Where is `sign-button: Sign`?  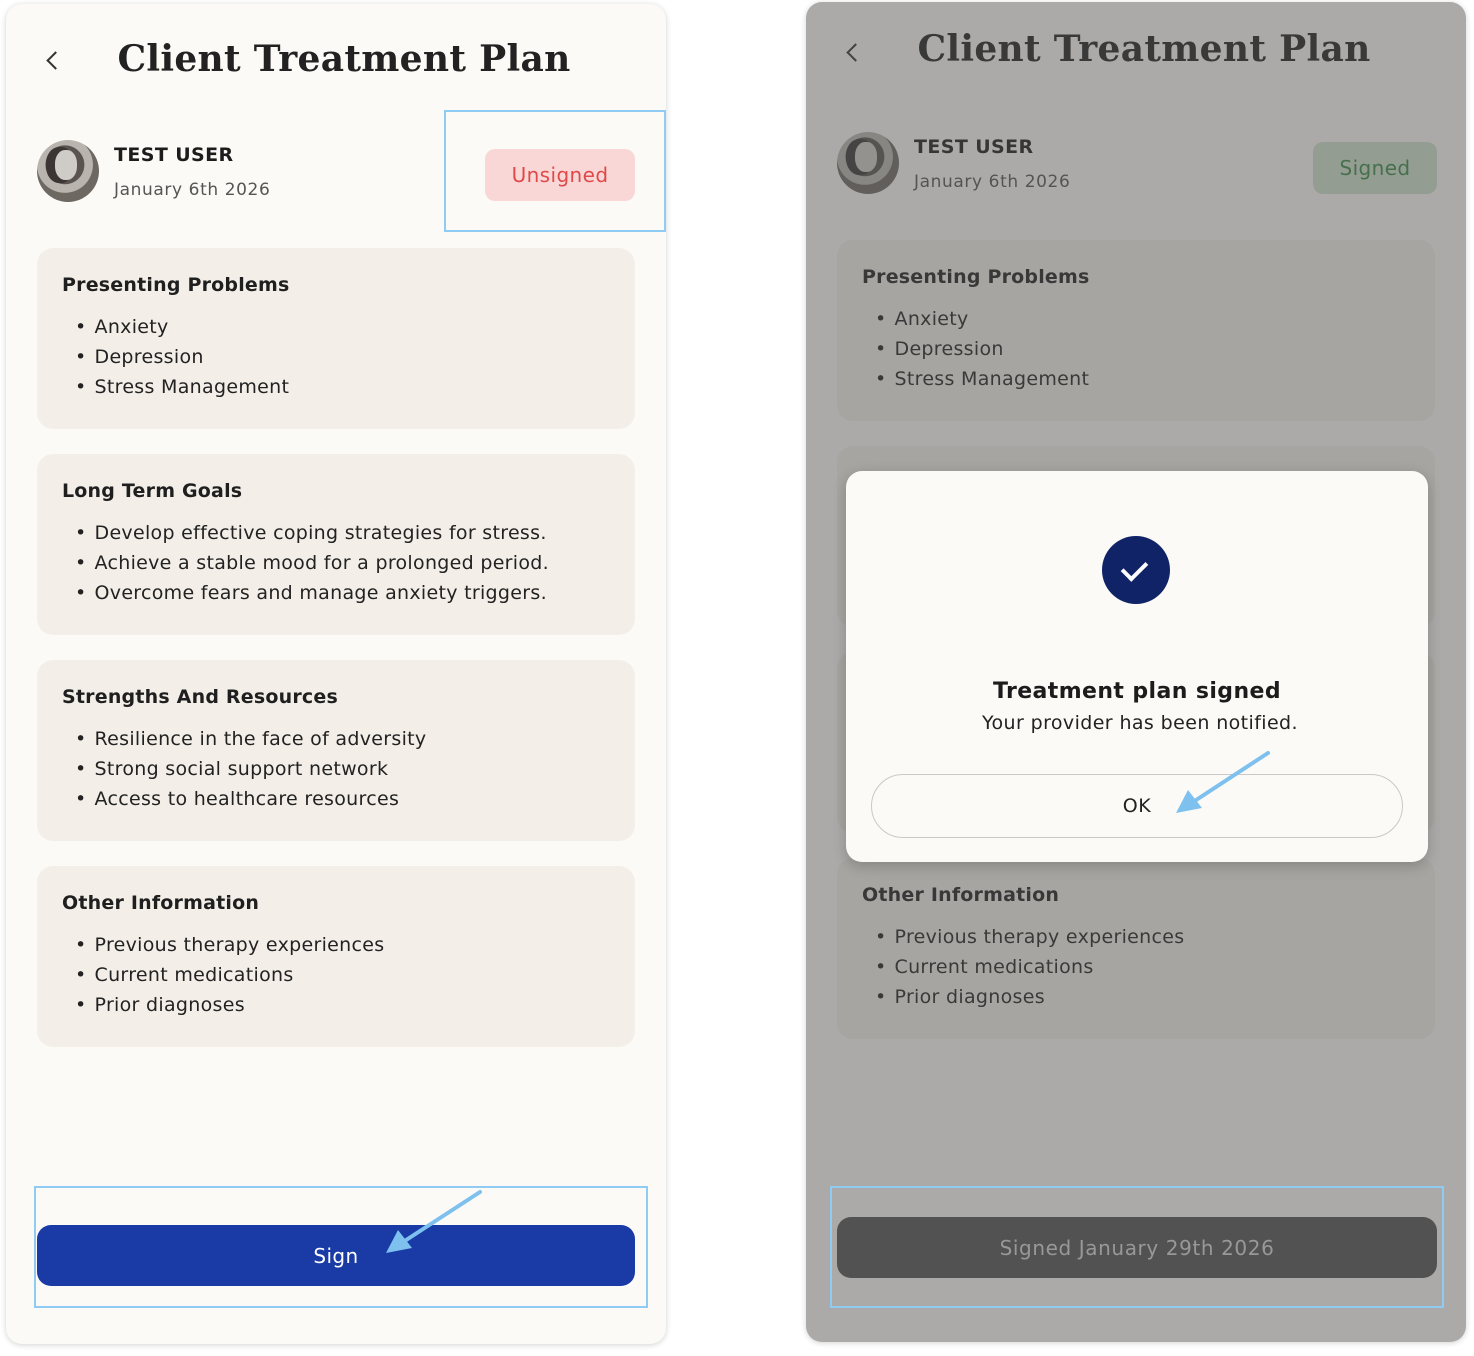
sign-button: Sign is located at coordinates (336, 1255).